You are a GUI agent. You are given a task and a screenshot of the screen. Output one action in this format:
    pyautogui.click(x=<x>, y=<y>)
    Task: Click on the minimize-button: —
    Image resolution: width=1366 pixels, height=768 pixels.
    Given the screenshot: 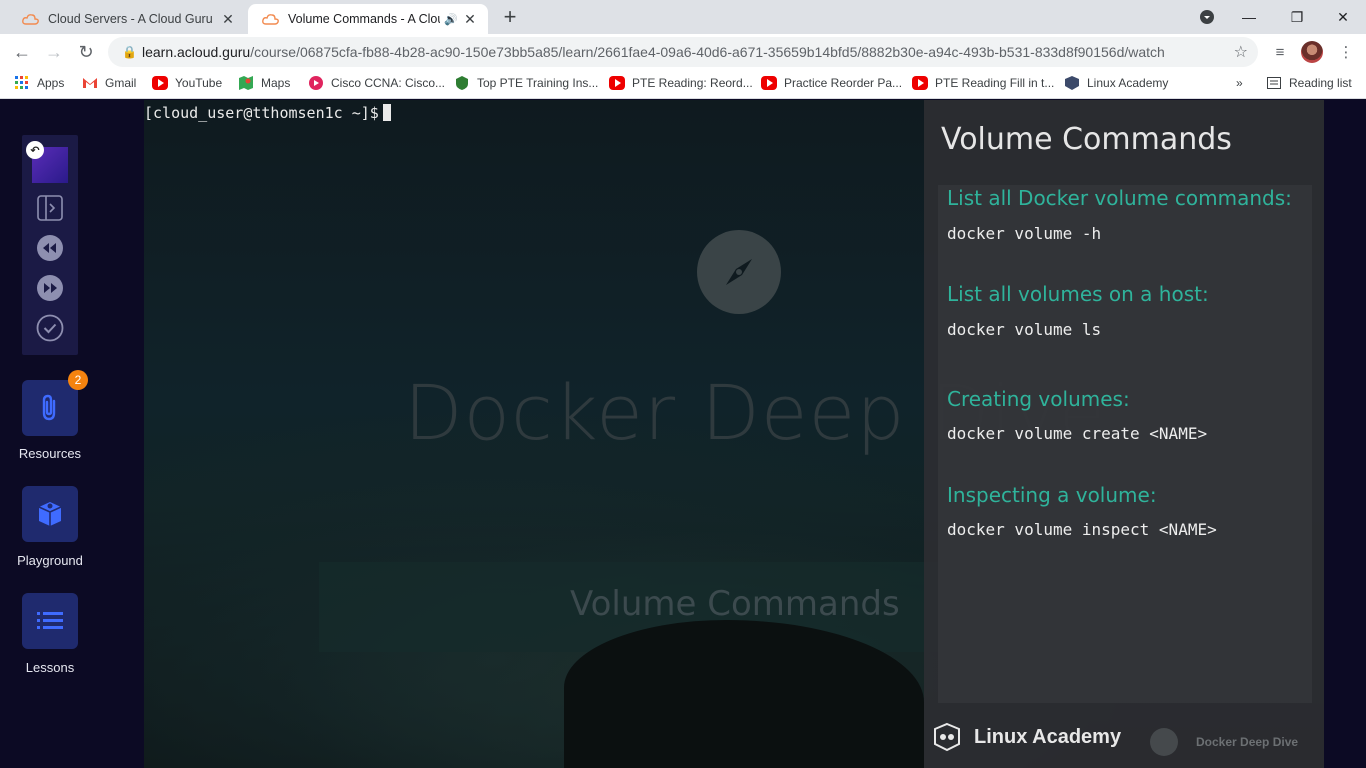 What is the action you would take?
    pyautogui.click(x=1249, y=17)
    